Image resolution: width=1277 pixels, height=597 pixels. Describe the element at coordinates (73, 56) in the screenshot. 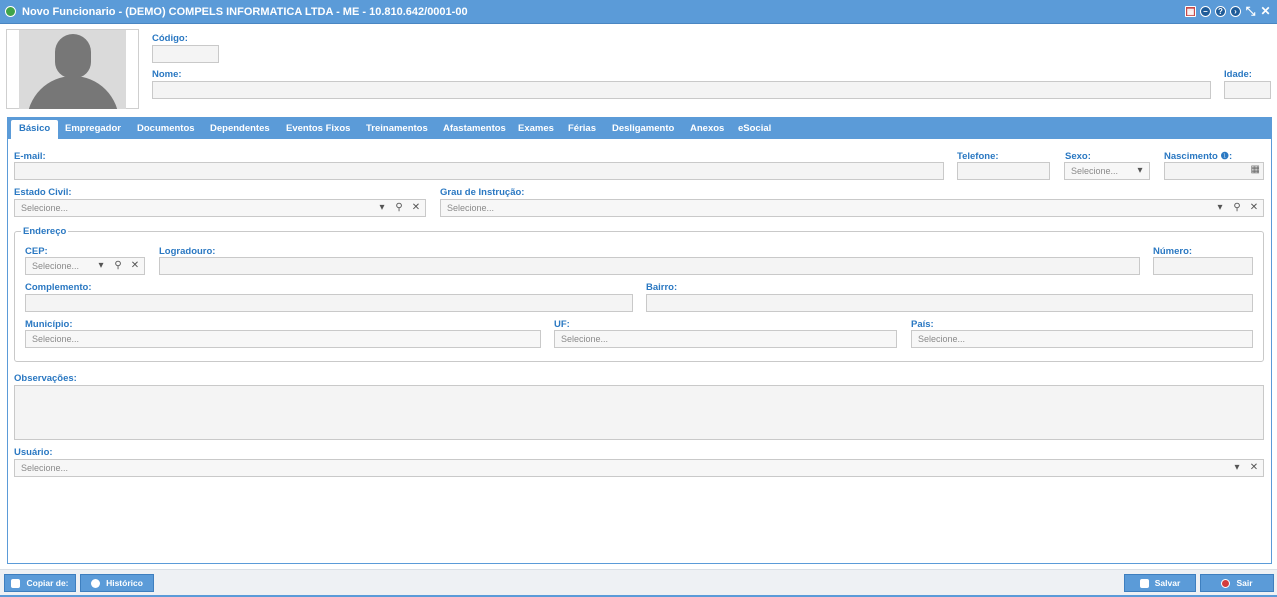

I see `avatar-head` at that location.